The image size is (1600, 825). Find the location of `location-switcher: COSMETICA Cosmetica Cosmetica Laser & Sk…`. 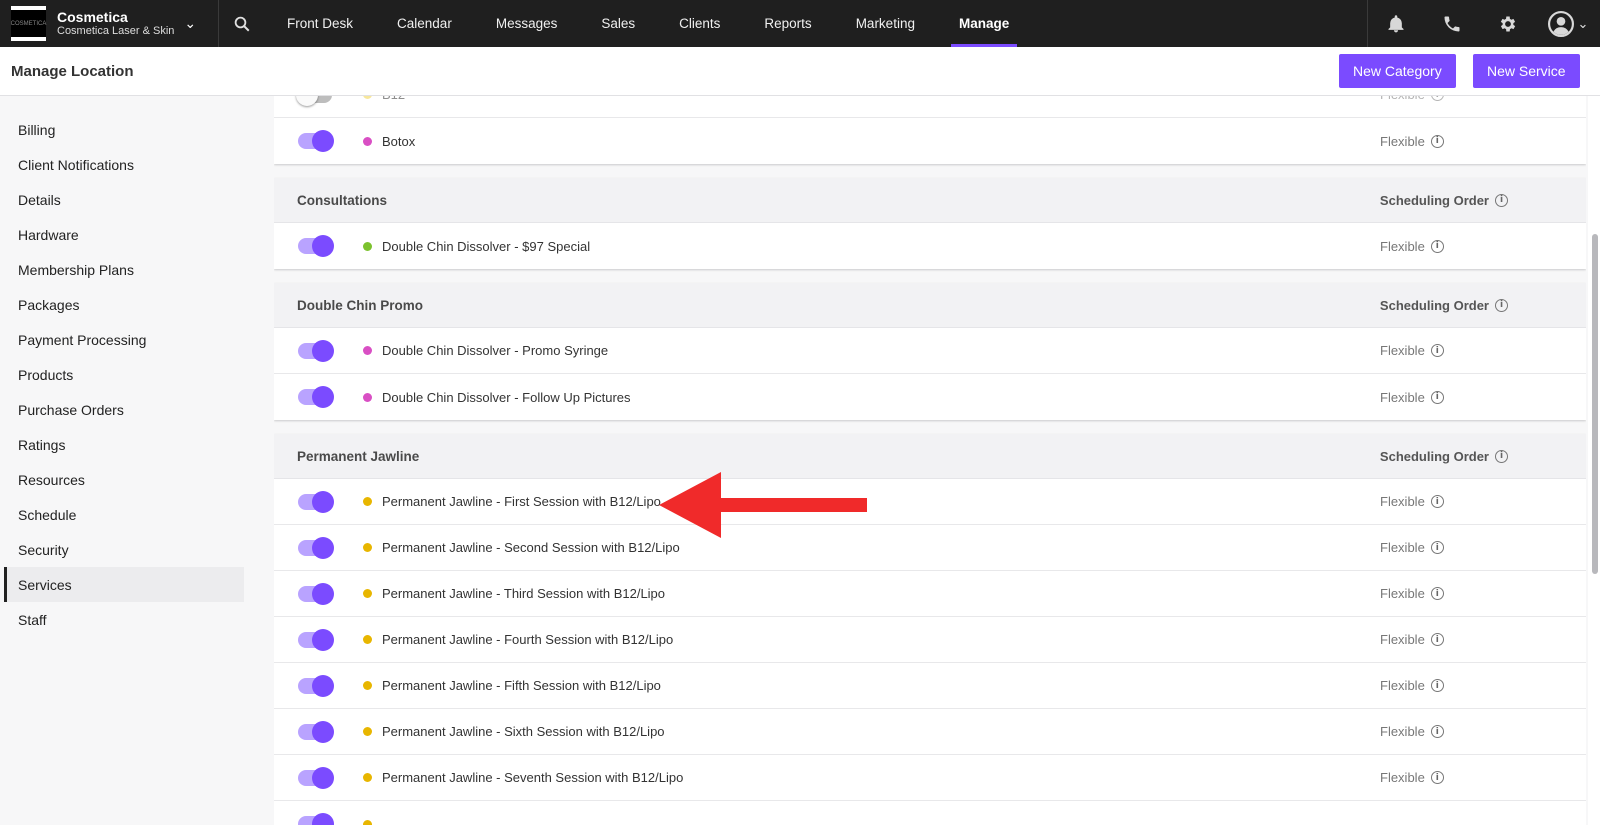

location-switcher: COSMETICA Cosmetica Cosmetica Laser & Sk… is located at coordinates (109, 23).